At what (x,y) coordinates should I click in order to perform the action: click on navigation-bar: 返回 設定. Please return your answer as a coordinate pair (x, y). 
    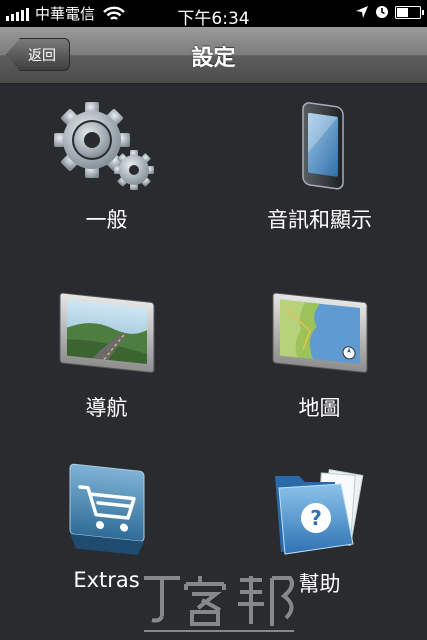
    Looking at the image, I should click on (213, 55).